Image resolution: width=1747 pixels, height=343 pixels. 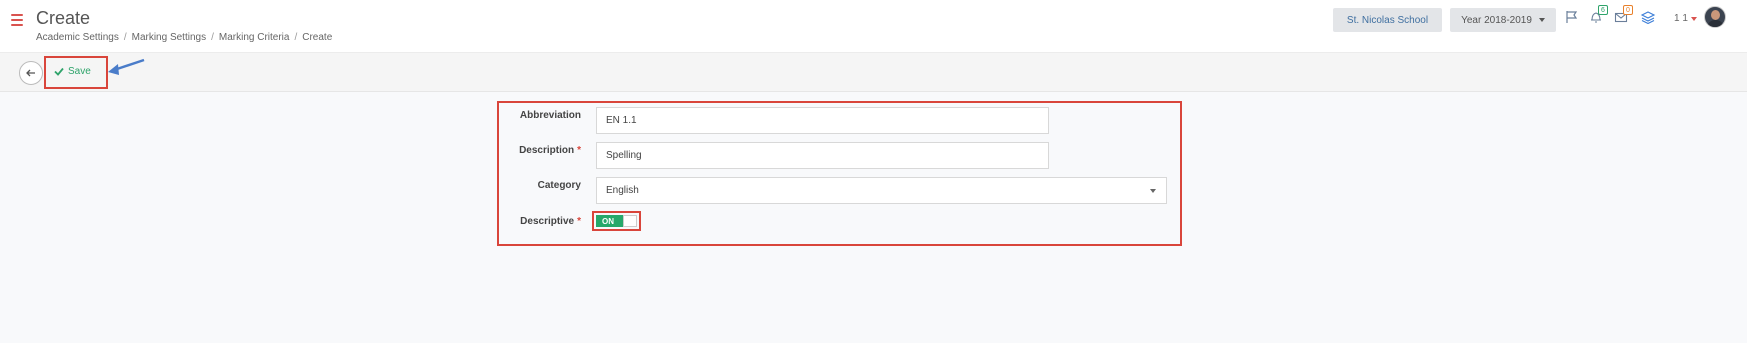 I want to click on user-menu: 1 1, so click(x=1685, y=18).